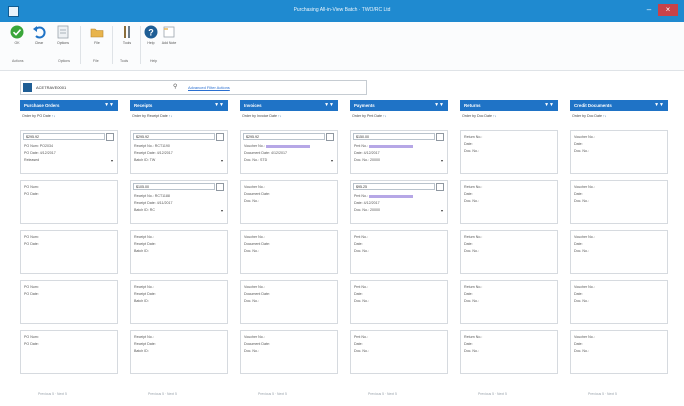  I want to click on minimize-icon: –, so click(649, 10).